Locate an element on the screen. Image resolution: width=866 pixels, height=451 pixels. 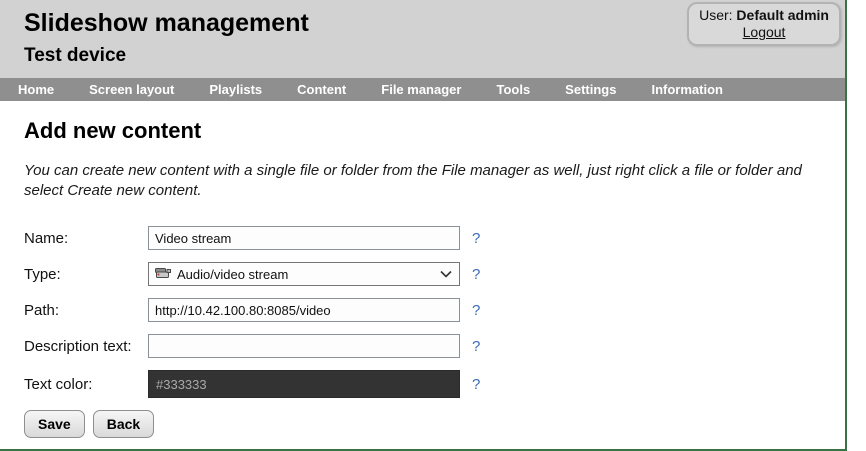
user-line: User: Default admin is located at coordinates (764, 15).